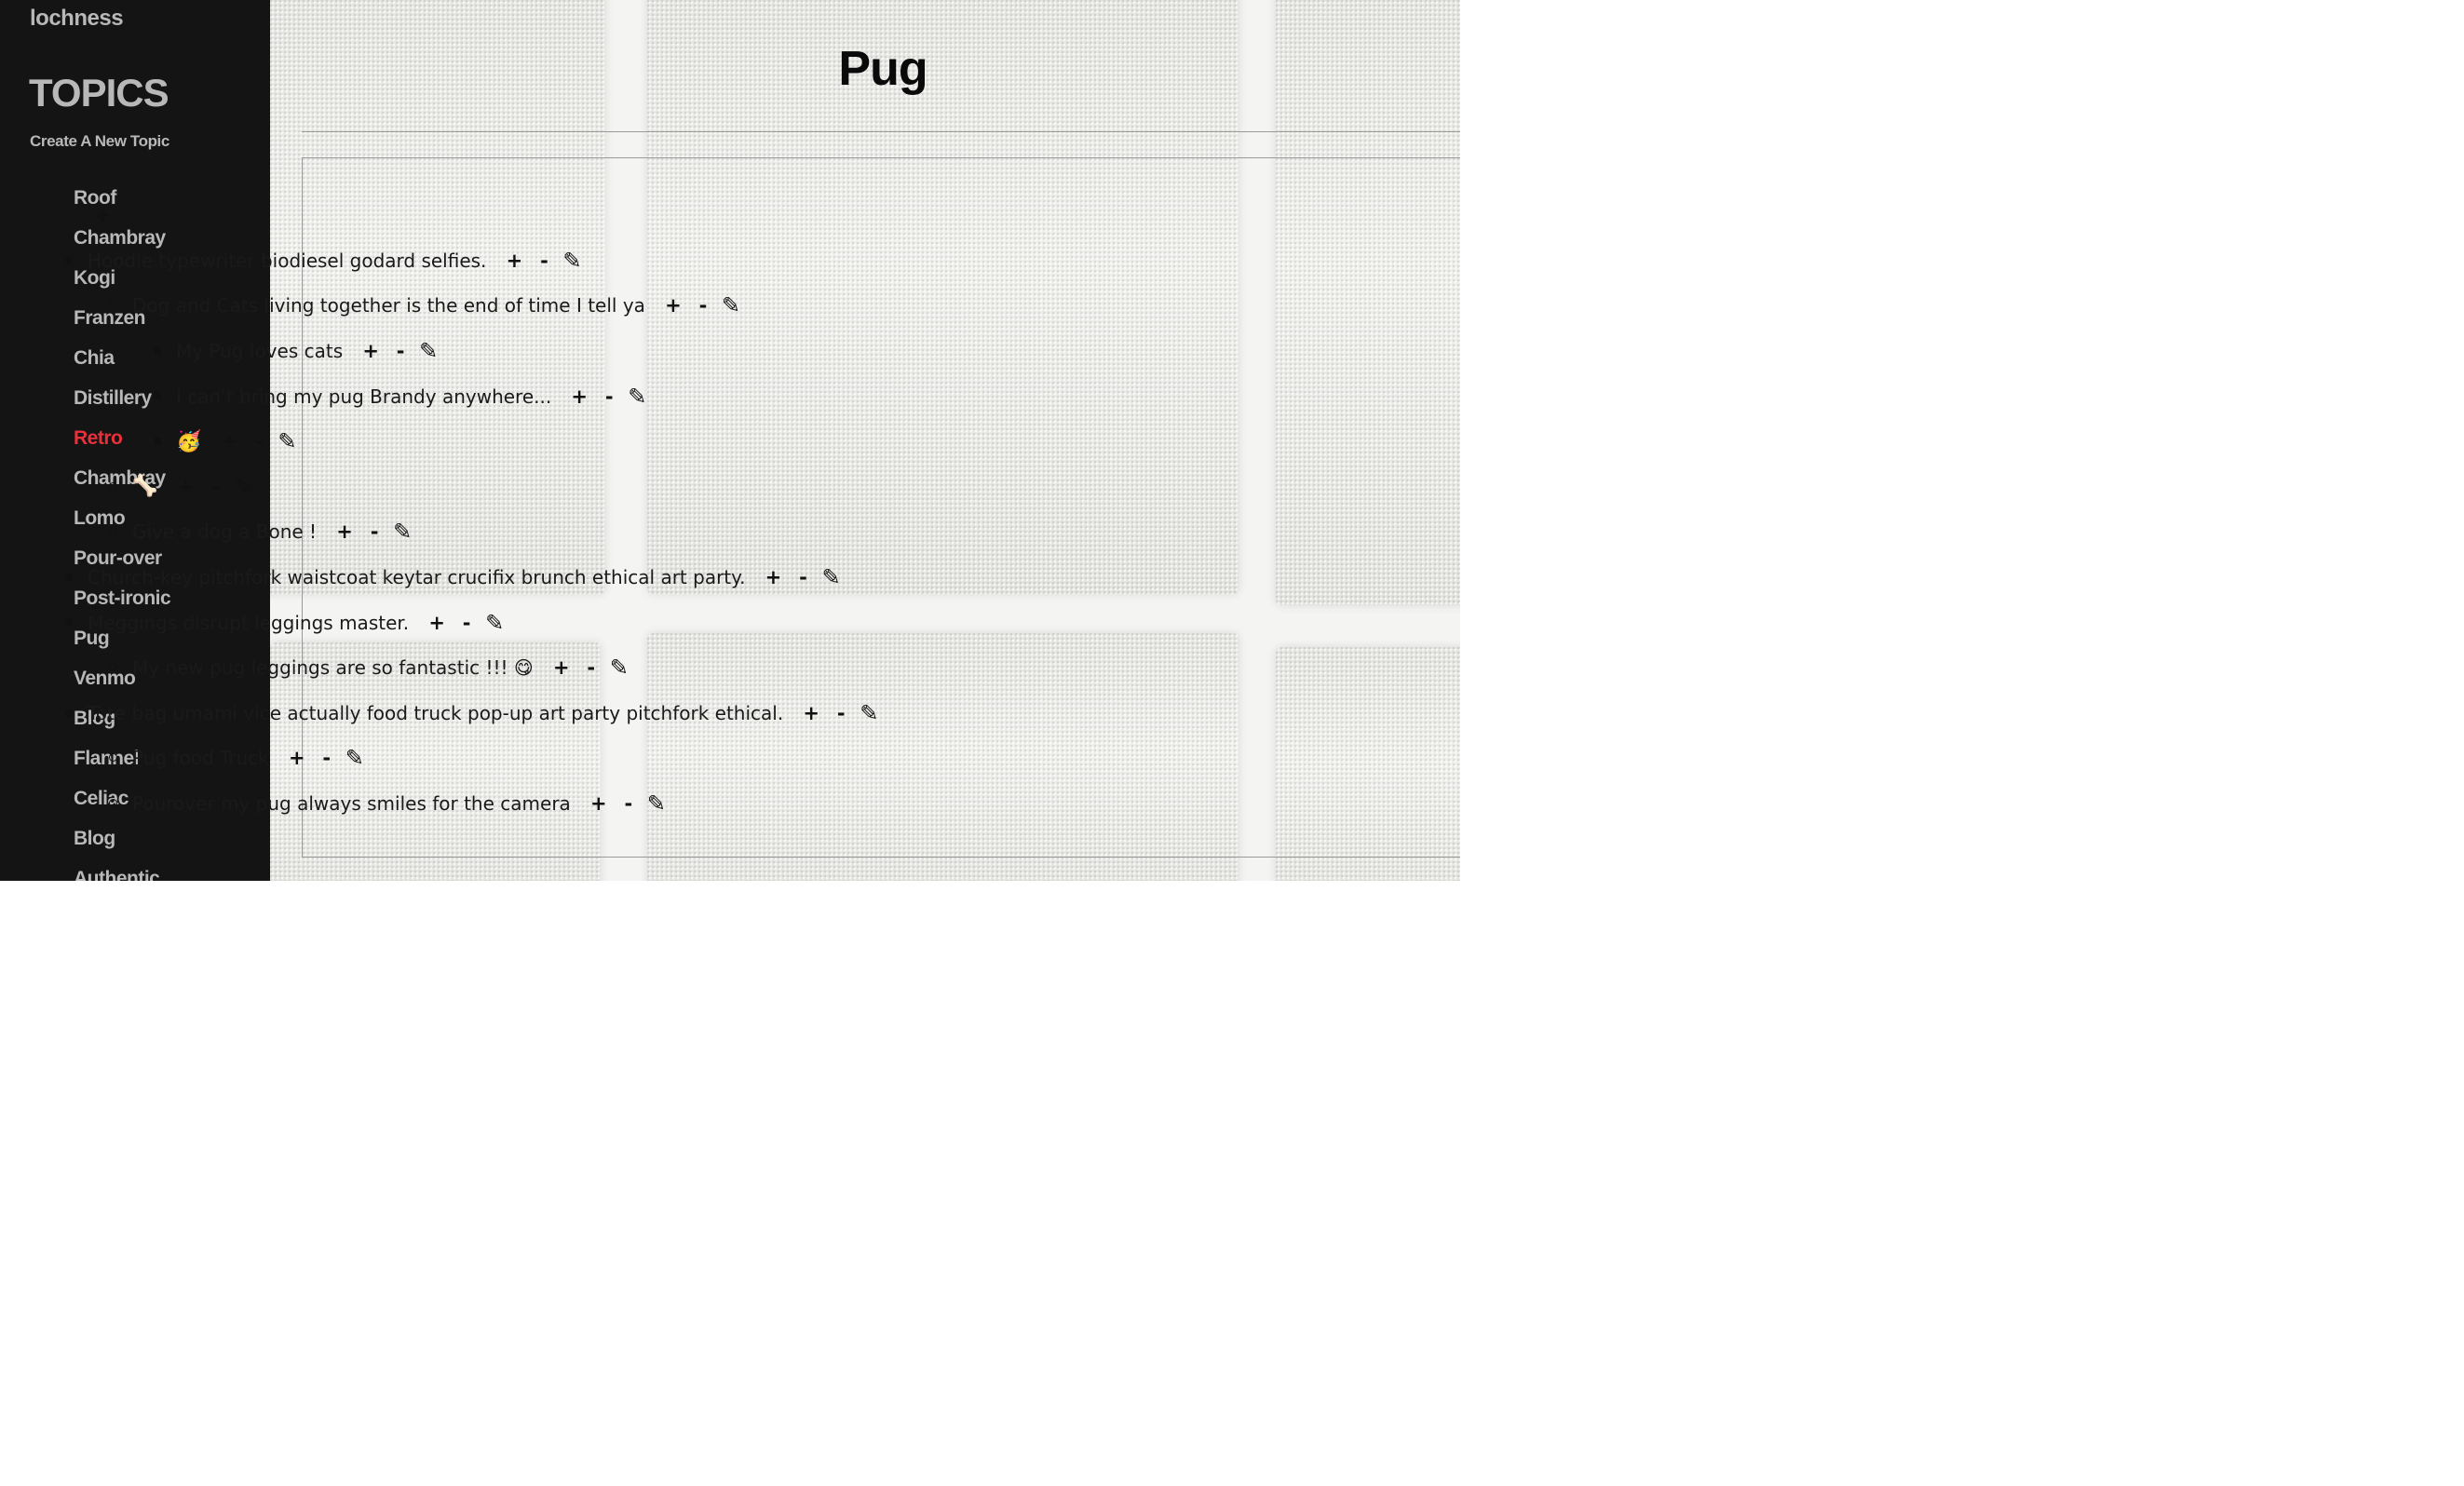 The height and width of the screenshot is (1486, 2464). Describe the element at coordinates (102, 215) in the screenshot. I see `add-root-item-button: +` at that location.